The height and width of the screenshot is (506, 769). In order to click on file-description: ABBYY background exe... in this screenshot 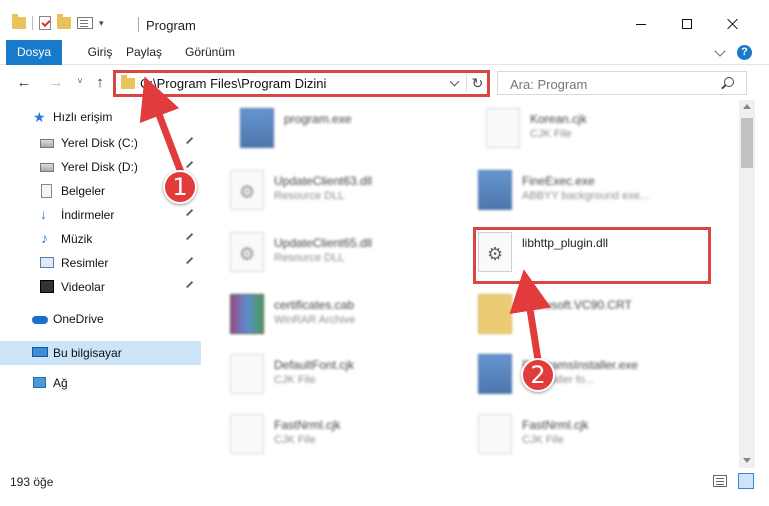, I will do `click(585, 196)`.